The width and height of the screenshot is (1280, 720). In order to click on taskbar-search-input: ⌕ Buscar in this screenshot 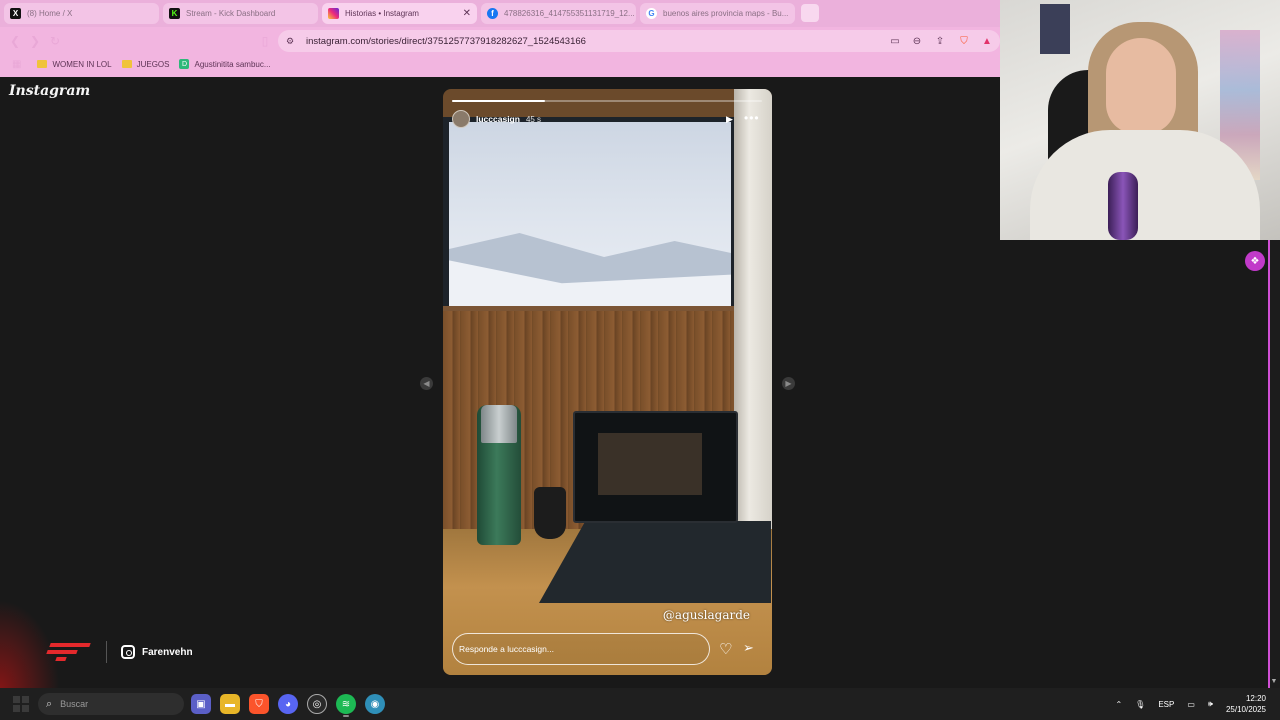, I will do `click(111, 704)`.